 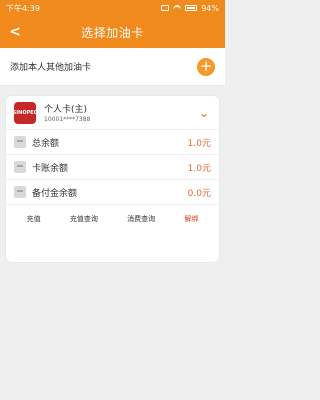 What do you see at coordinates (112, 167) in the screenshot?
I see `balance-row-card: 卡账余额 1.0元` at bounding box center [112, 167].